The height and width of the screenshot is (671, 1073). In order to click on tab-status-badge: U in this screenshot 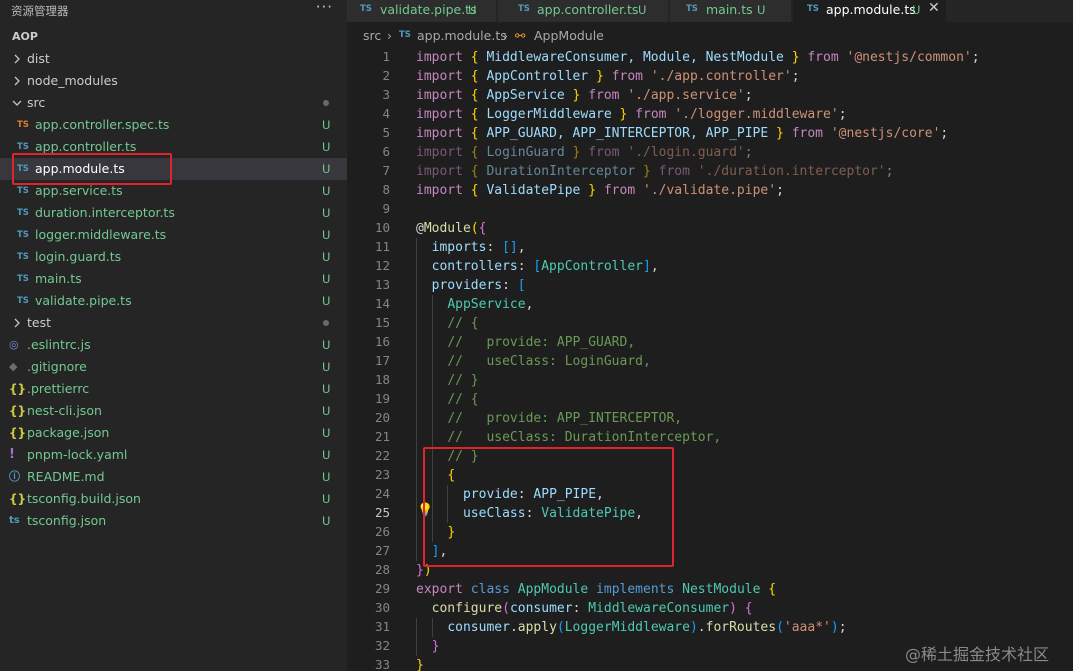, I will do `click(761, 10)`.